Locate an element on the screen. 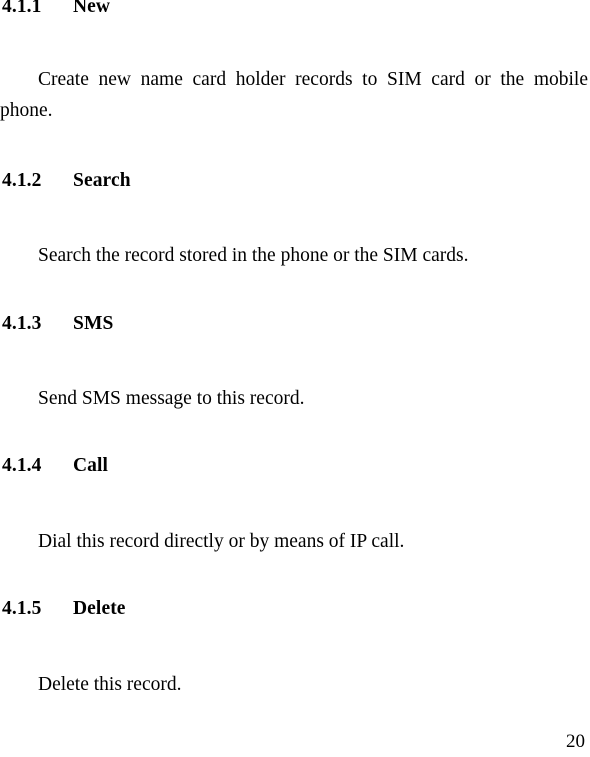 The width and height of the screenshot is (590, 757). section-title: Call is located at coordinates (91, 465).